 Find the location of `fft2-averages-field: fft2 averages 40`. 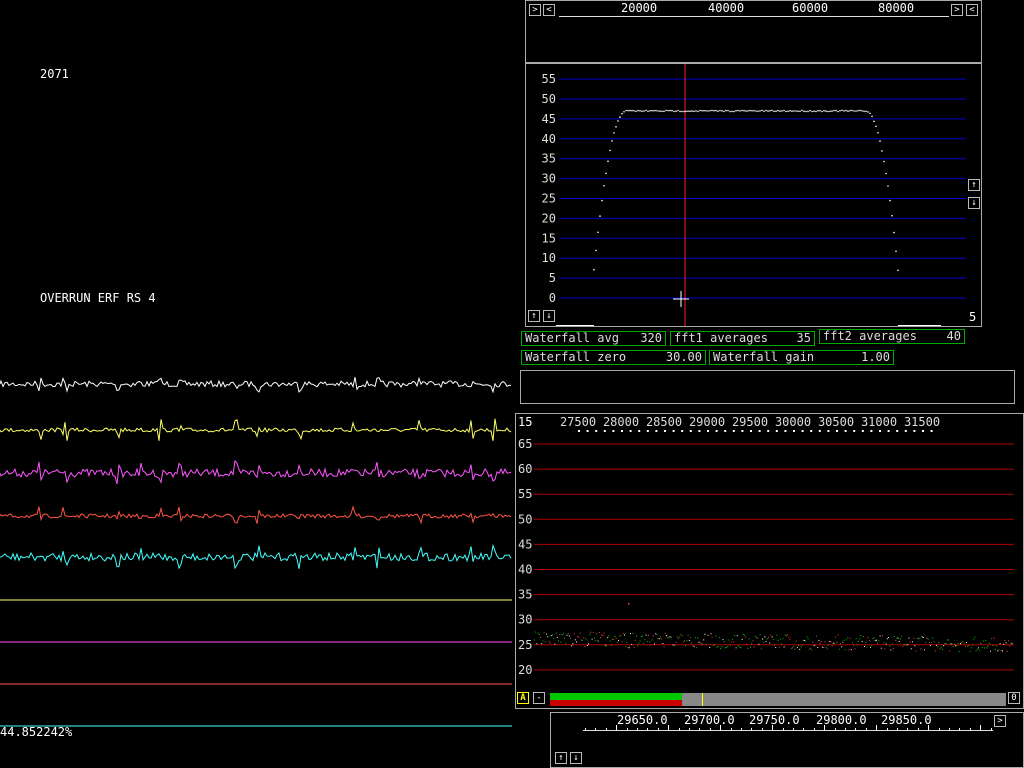

fft2-averages-field: fft2 averages 40 is located at coordinates (892, 336).